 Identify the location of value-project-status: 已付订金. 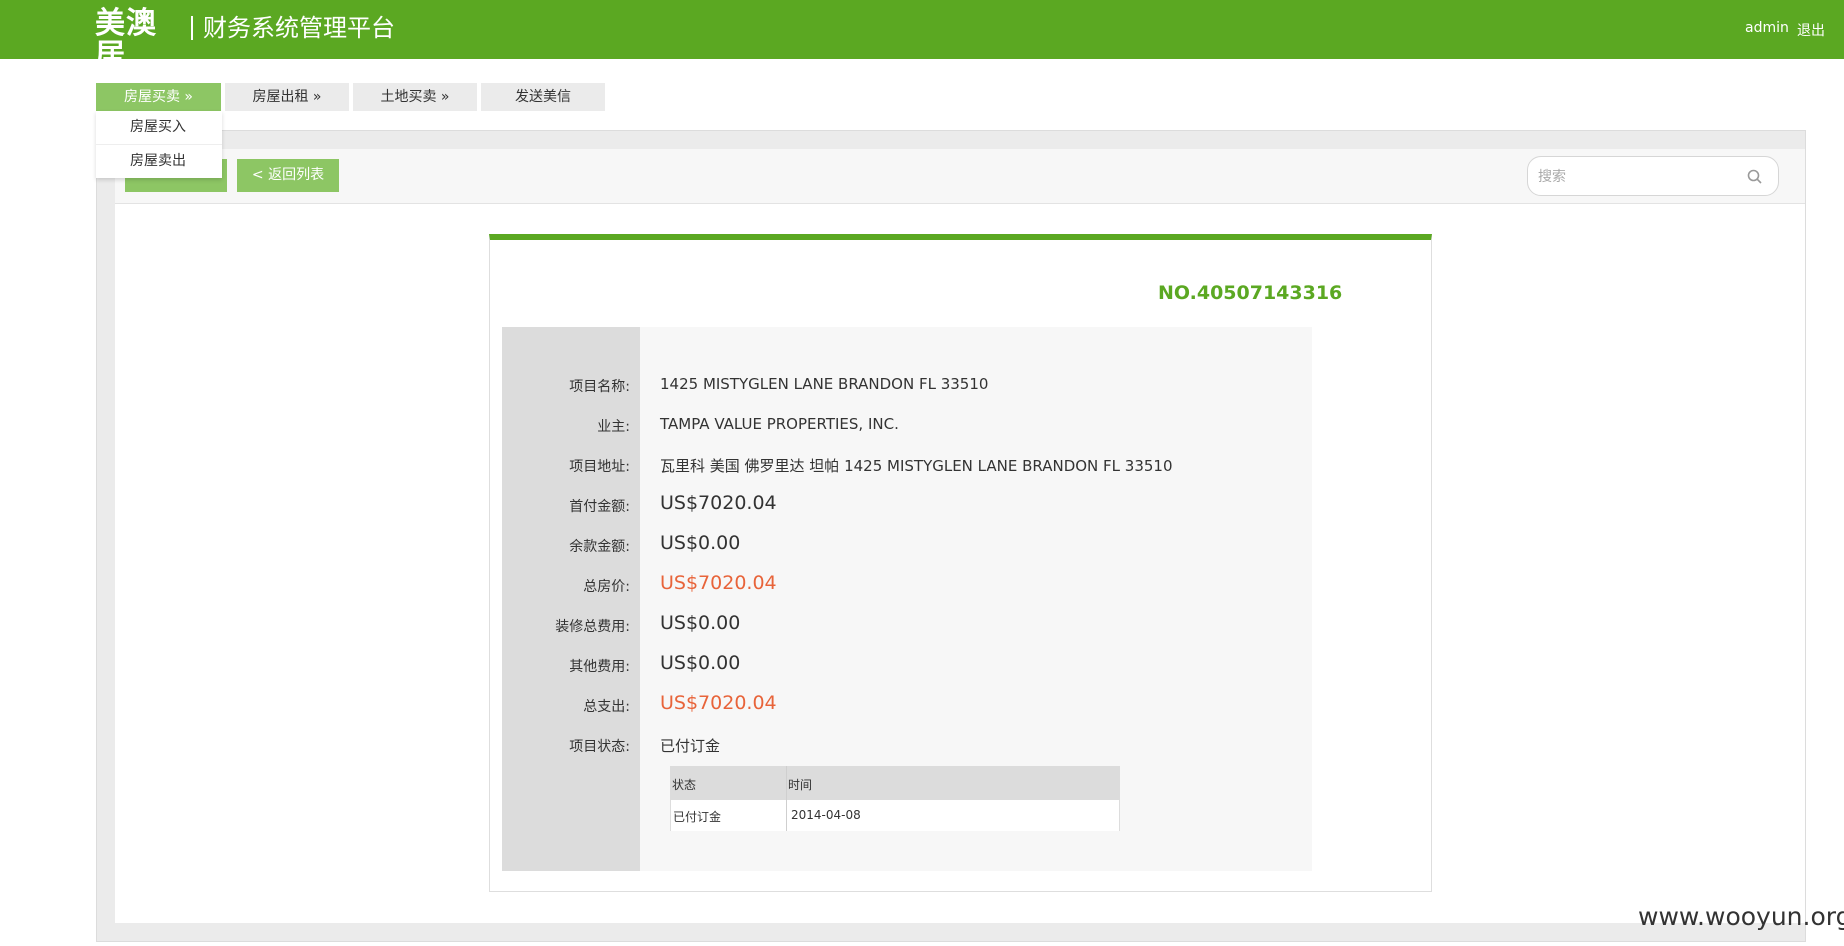
(690, 746).